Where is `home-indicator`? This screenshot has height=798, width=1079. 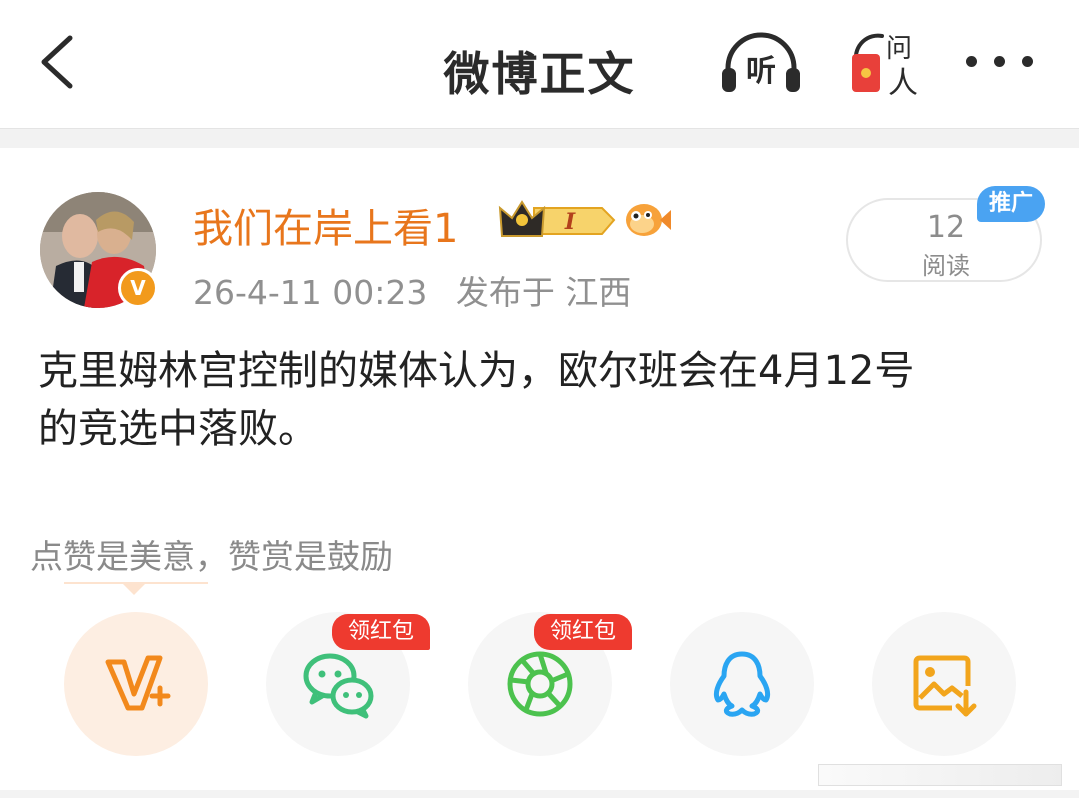
home-indicator is located at coordinates (940, 775).